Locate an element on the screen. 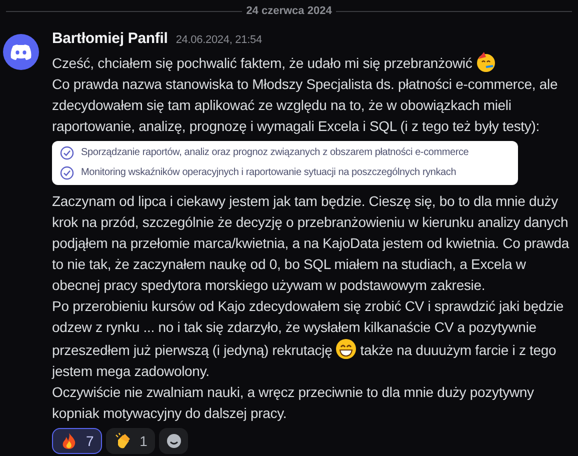 Image resolution: width=578 pixels, height=456 pixels. message-text: przeszedłem już pierwszą (i jedyną) rekrutację is located at coordinates (192, 350).